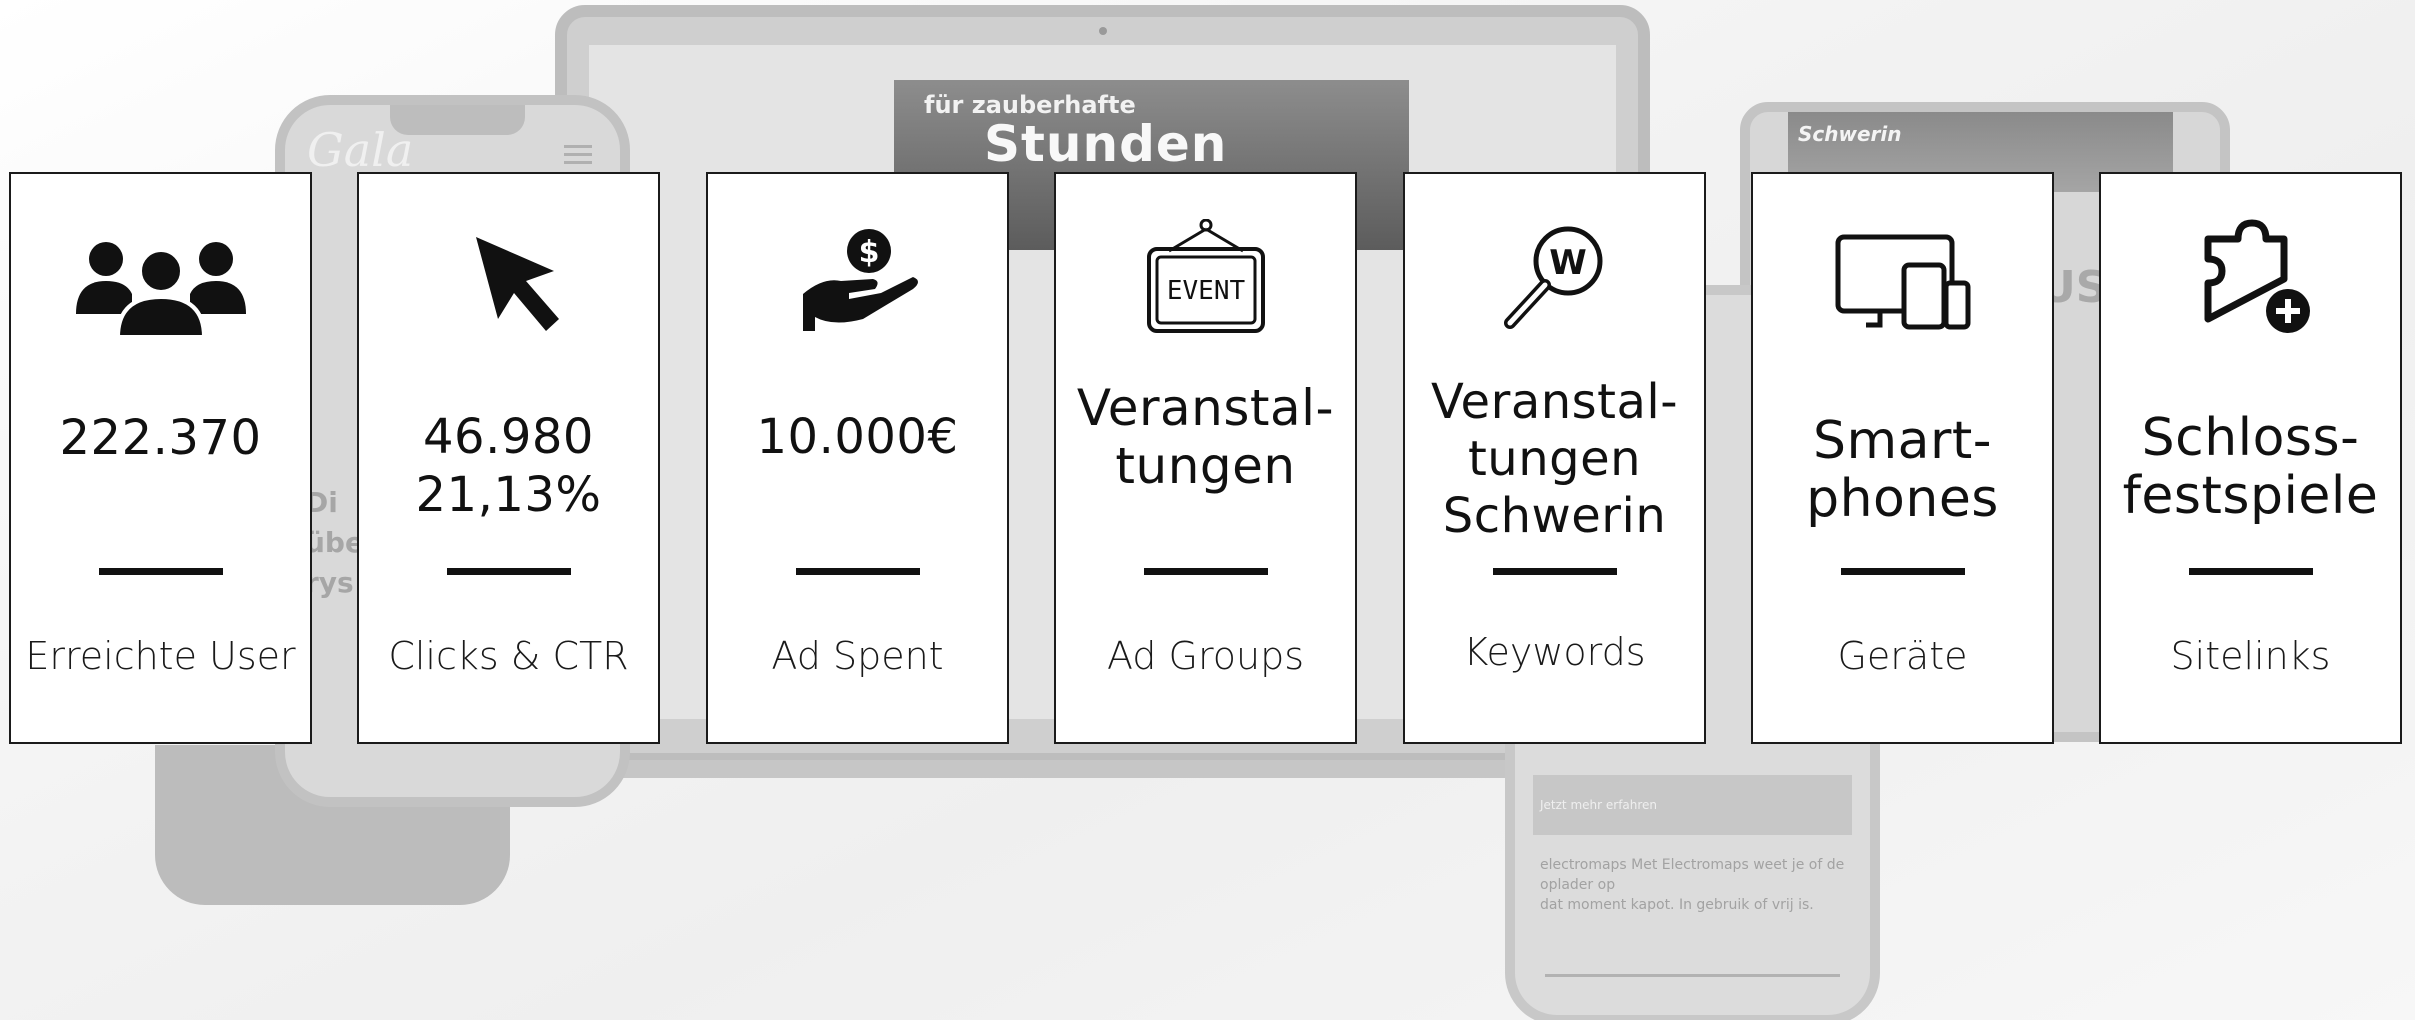  What do you see at coordinates (160, 438) in the screenshot?
I see `metric-value: 222.370` at bounding box center [160, 438].